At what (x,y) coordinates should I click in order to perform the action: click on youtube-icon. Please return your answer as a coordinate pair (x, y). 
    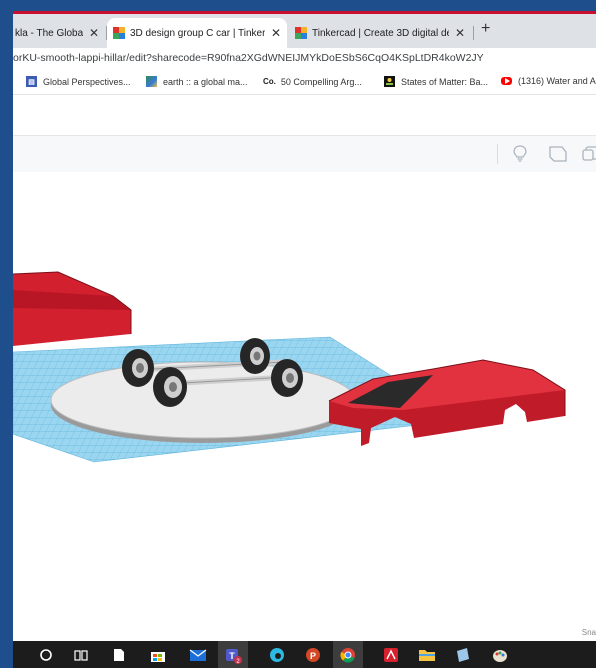
    Looking at the image, I should click on (506, 81).